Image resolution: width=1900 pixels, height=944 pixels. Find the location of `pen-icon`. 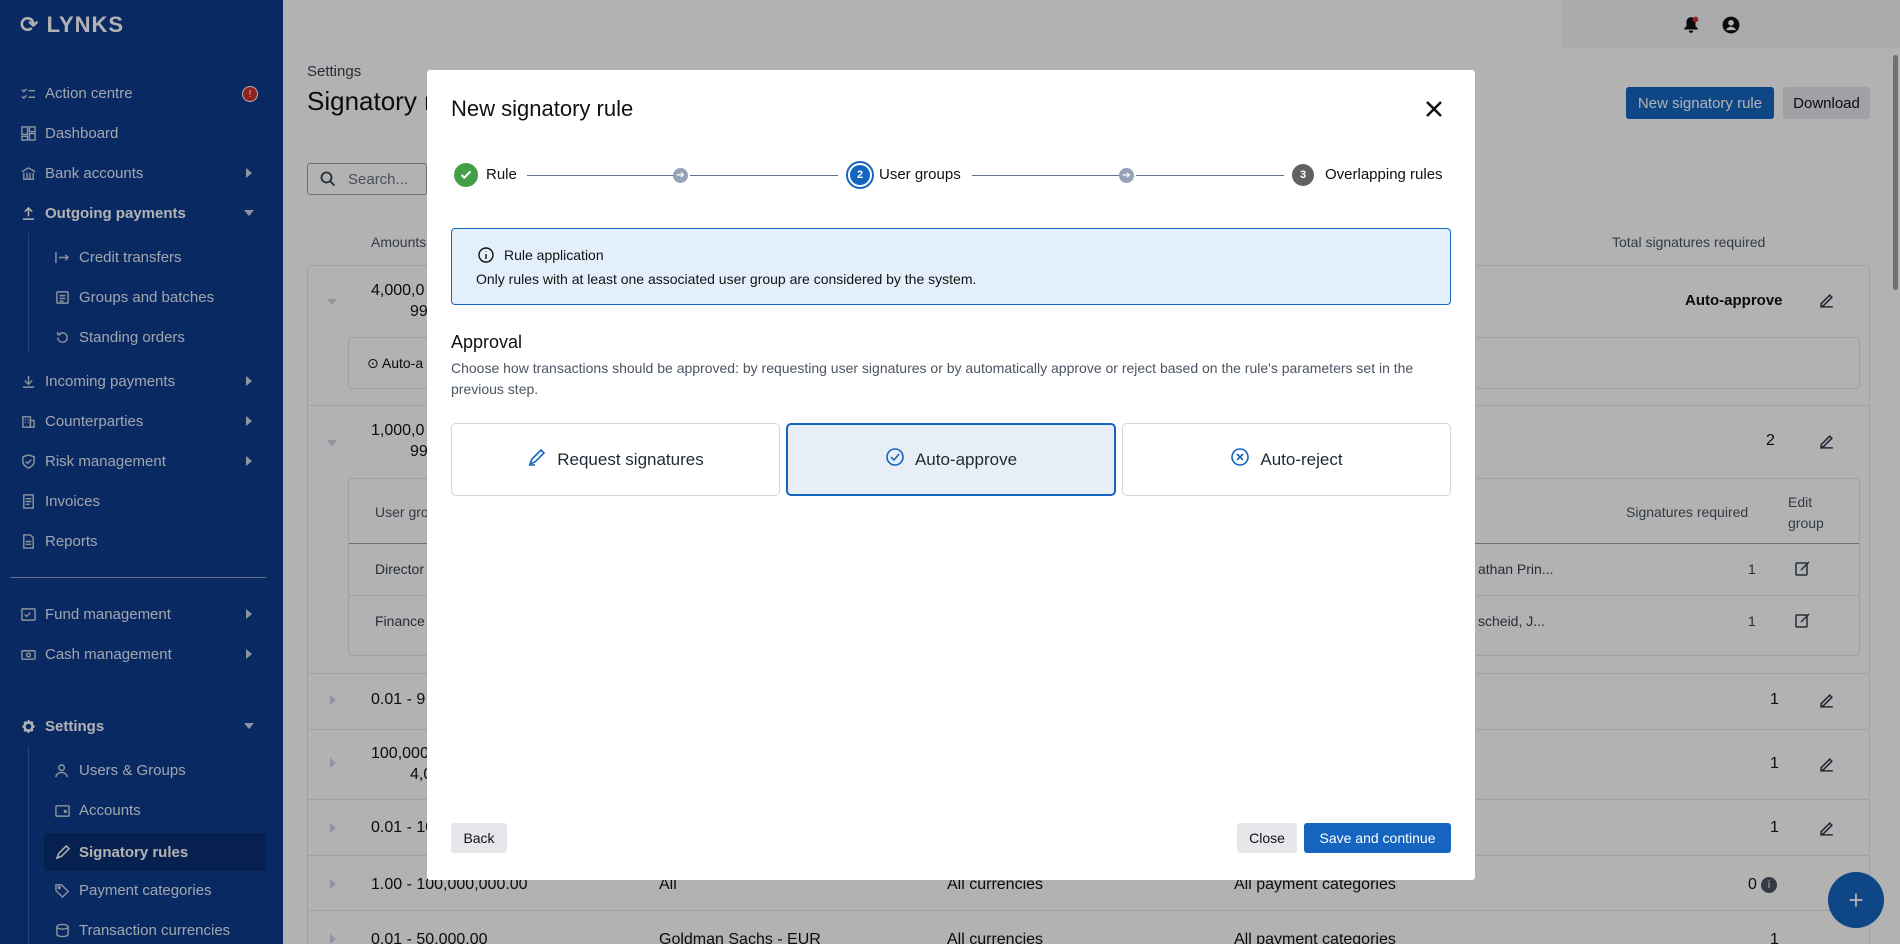

pen-icon is located at coordinates (537, 459).